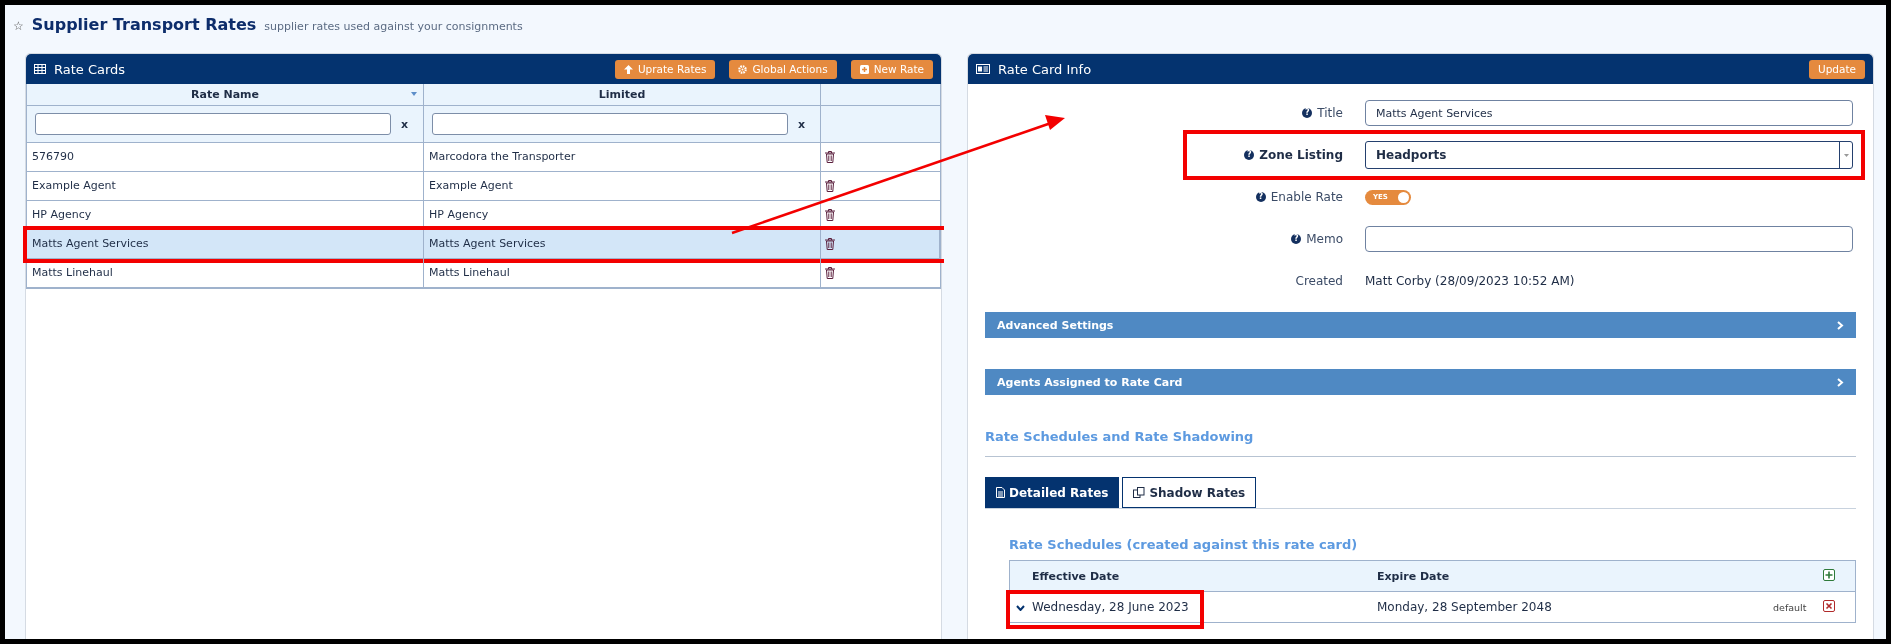 This screenshot has width=1891, height=644. I want to click on page-title: Supplier Transport Rates, so click(144, 24).